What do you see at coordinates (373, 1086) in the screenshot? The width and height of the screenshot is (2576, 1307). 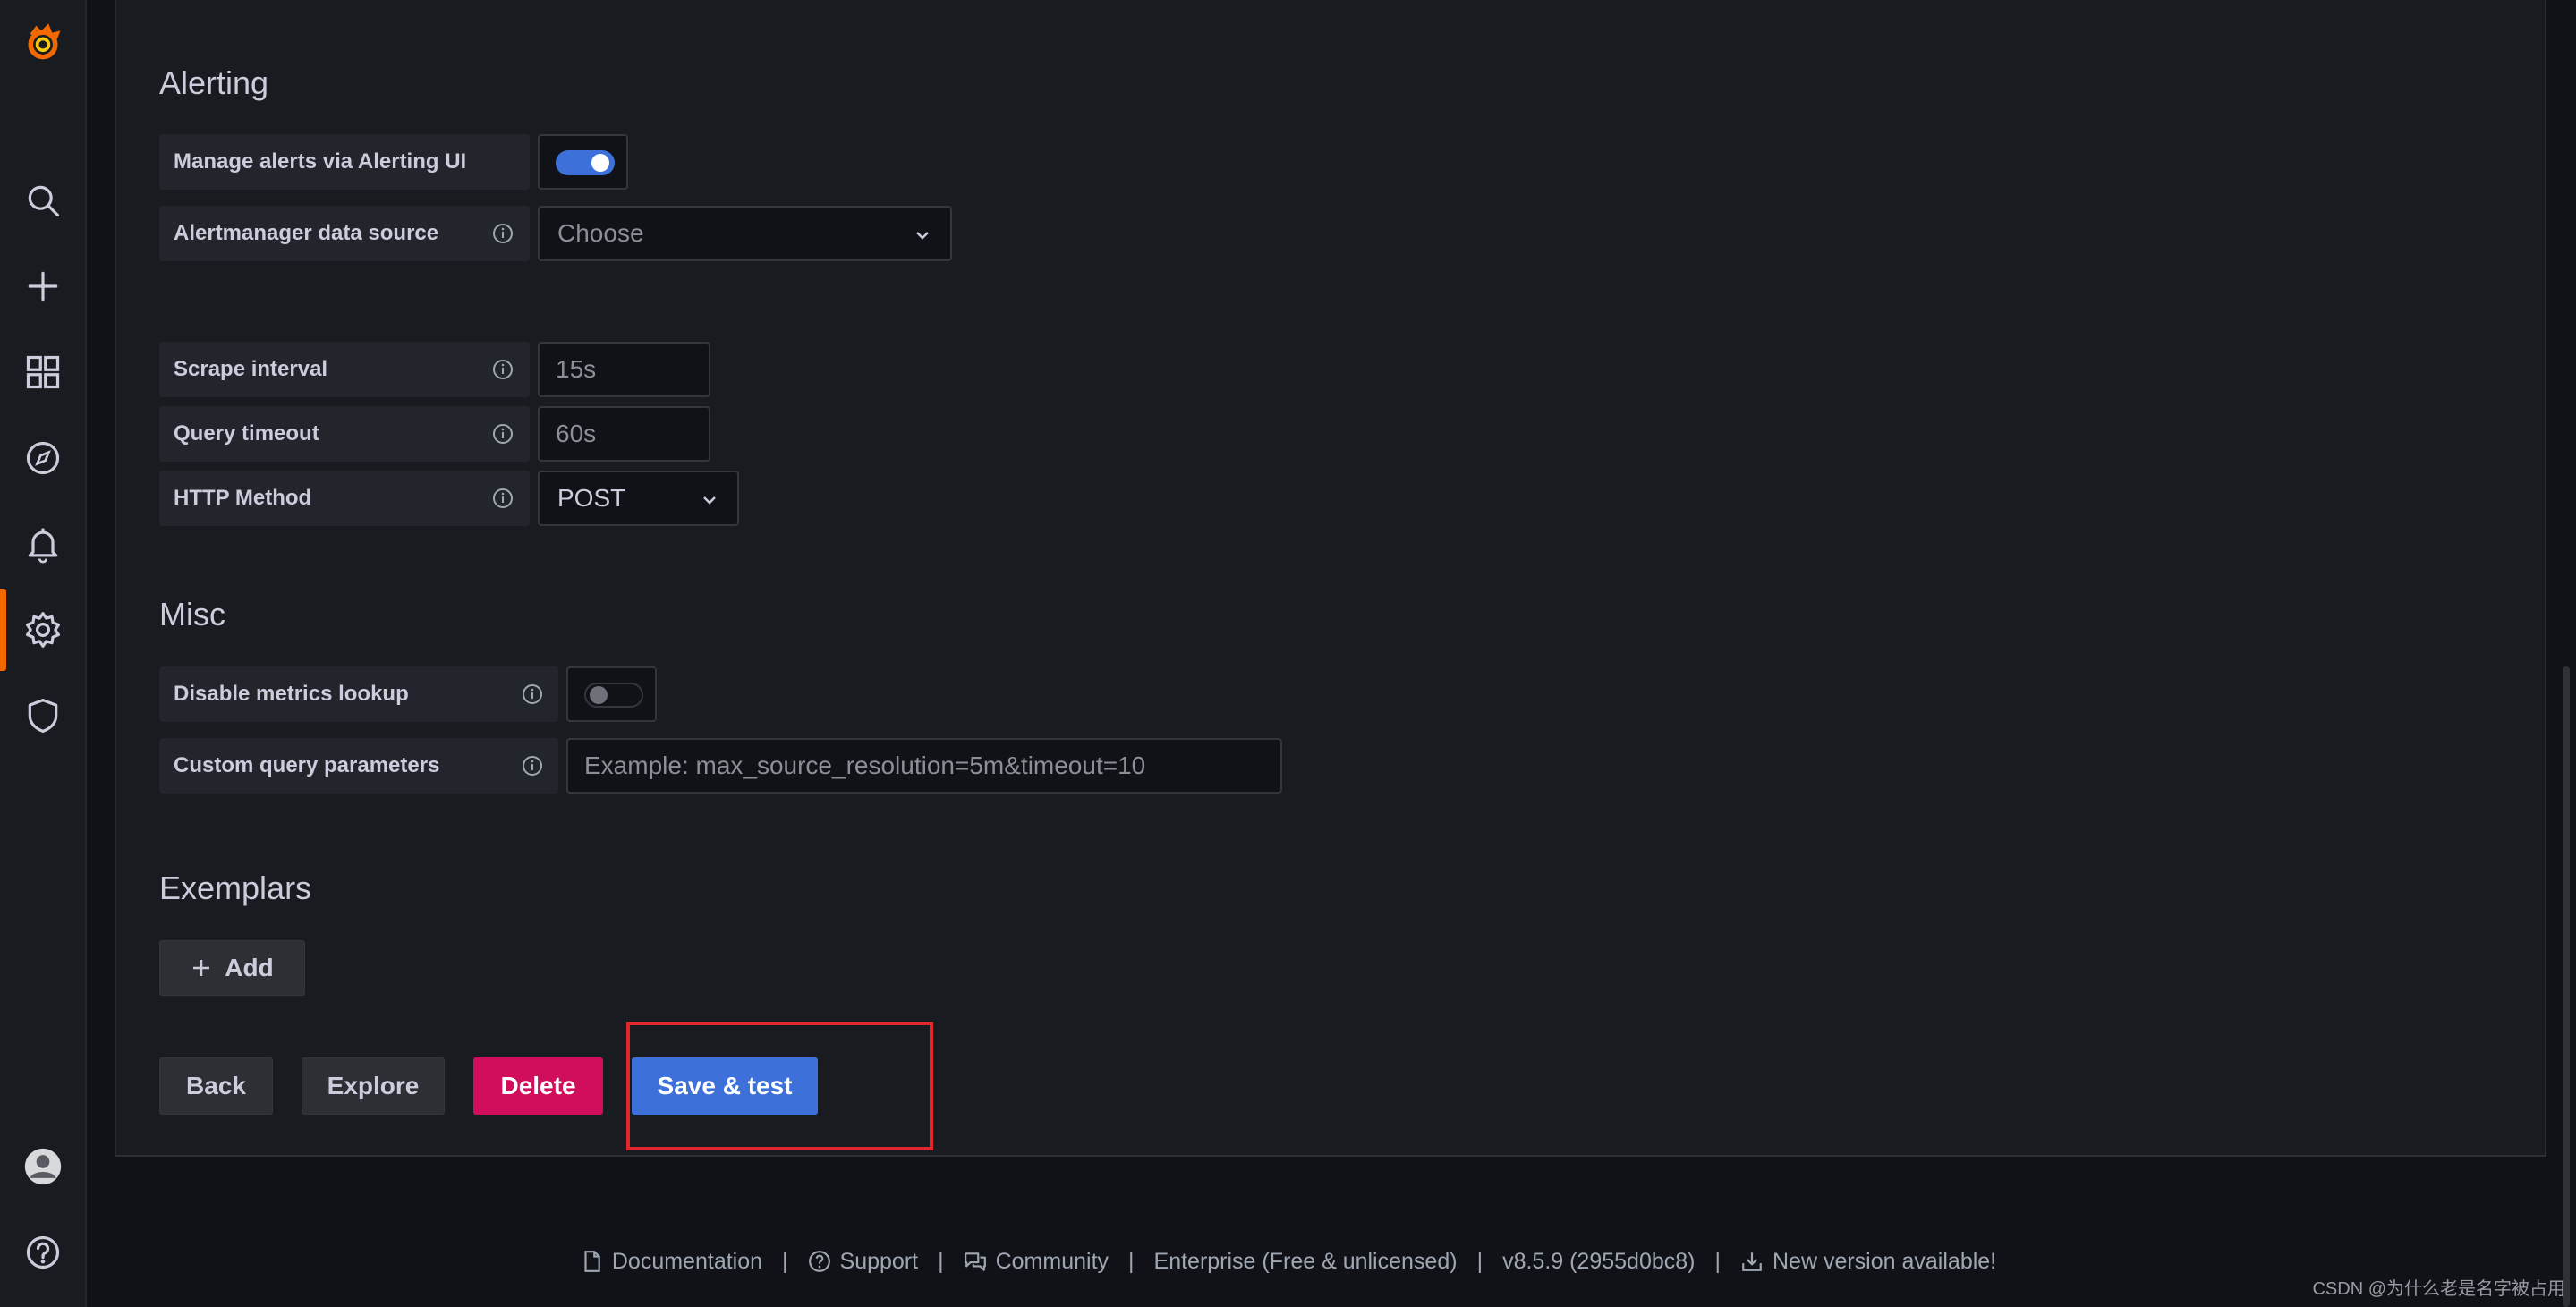 I see `explore-button: Explore` at bounding box center [373, 1086].